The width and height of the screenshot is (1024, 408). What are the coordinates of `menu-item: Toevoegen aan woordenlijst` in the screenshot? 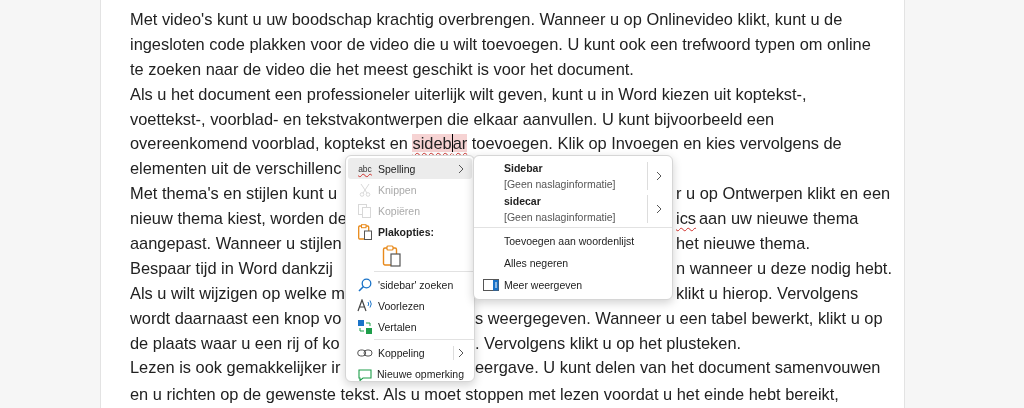 It's located at (573, 241).